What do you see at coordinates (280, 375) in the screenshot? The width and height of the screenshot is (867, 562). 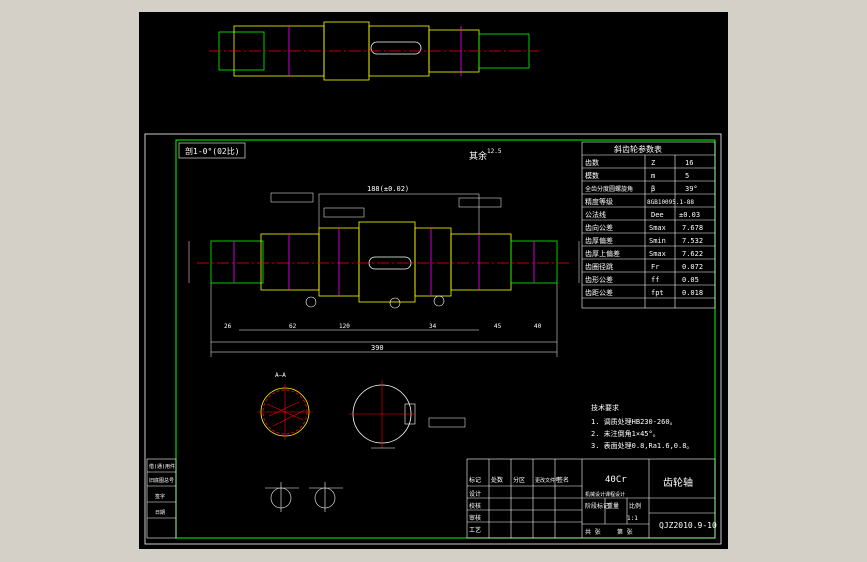 I see `section-title-a: A—A` at bounding box center [280, 375].